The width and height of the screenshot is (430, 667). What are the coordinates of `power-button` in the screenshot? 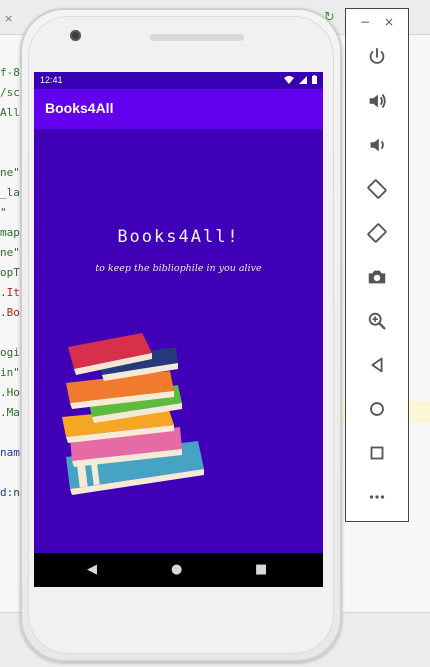 It's located at (377, 57).